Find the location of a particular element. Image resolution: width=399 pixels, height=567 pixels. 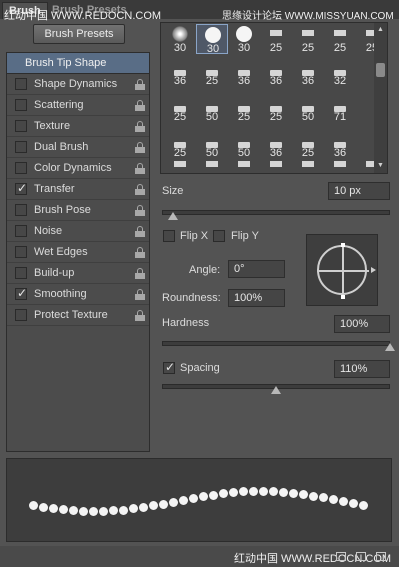

brush-presets-button: Brush Presets is located at coordinates (79, 34).